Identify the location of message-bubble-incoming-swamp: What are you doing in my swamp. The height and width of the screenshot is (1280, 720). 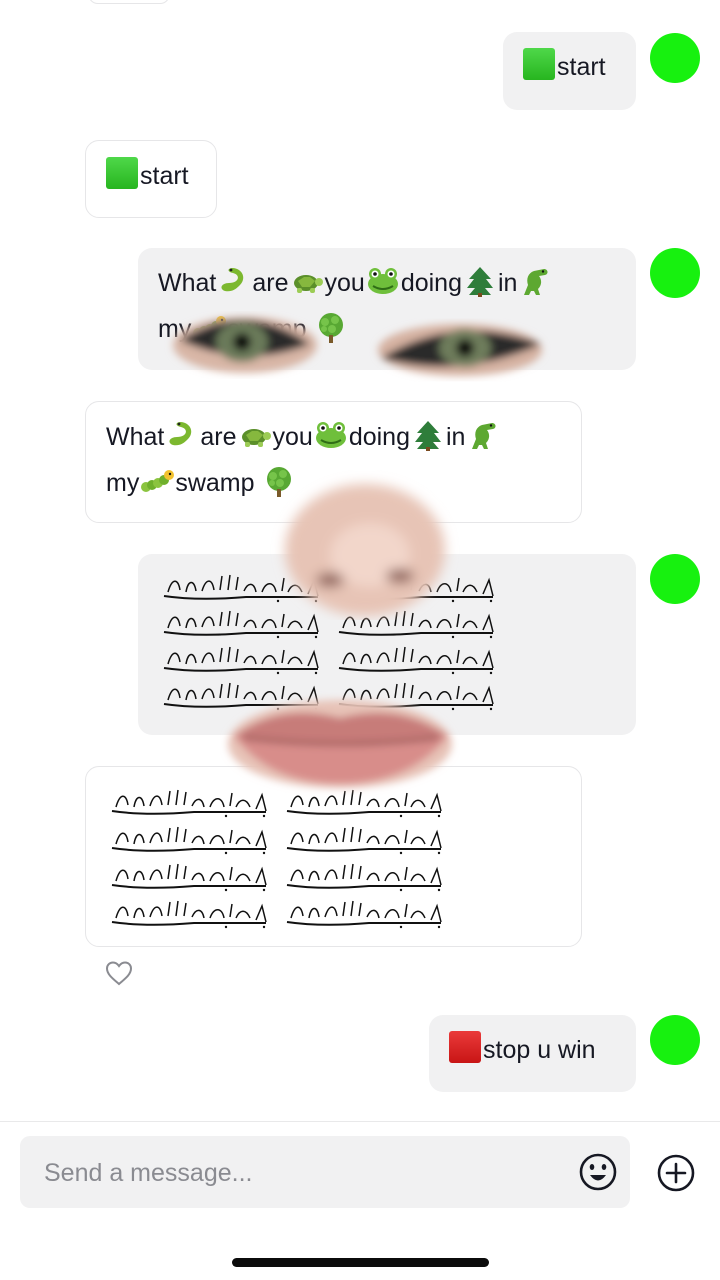
(333, 462).